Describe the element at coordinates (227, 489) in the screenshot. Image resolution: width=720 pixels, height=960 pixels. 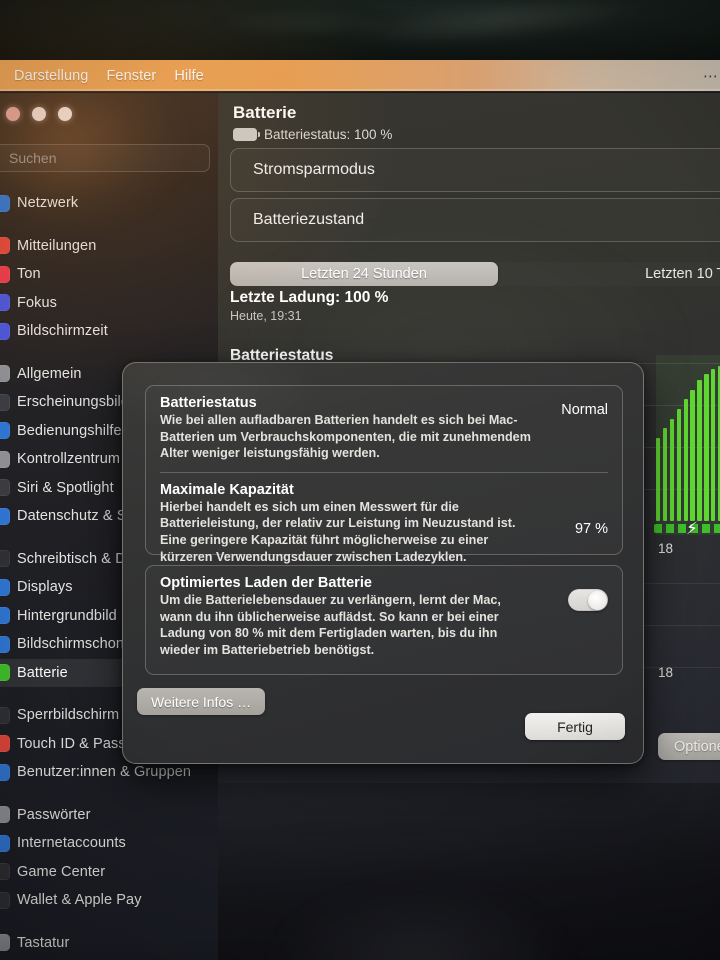
I see `dialog-title-maximale-kapazitaet: Maximale Kapazität` at that location.